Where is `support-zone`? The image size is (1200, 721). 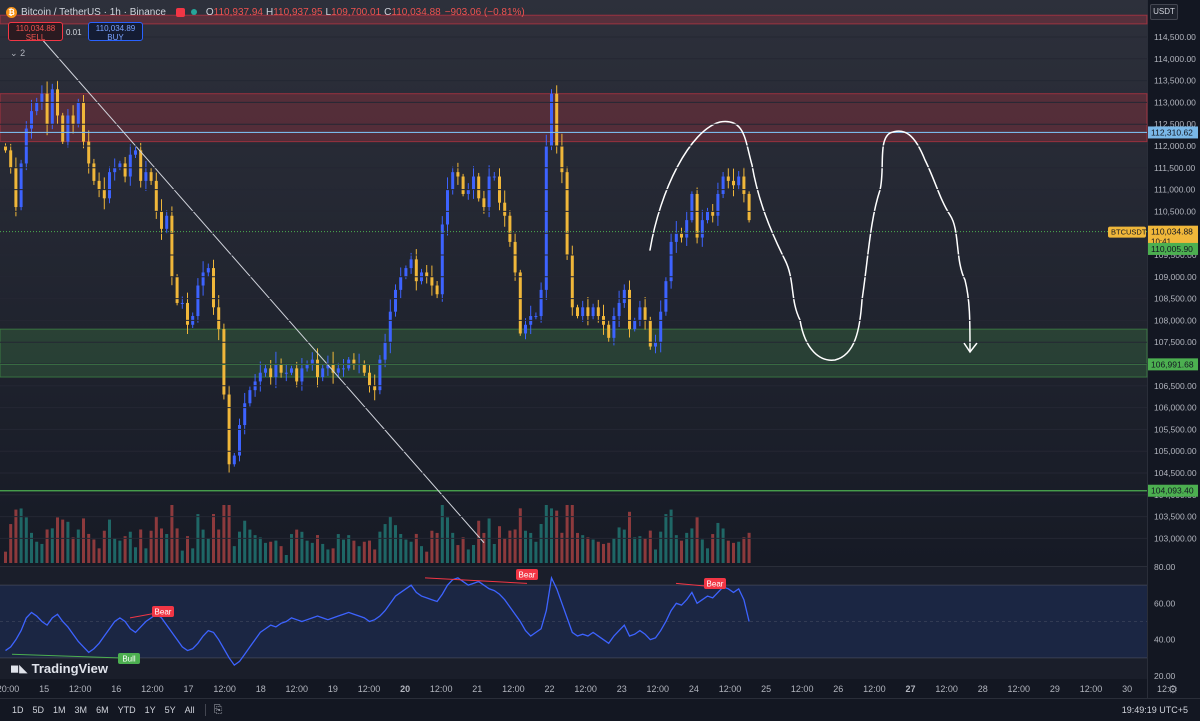 support-zone is located at coordinates (574, 353).